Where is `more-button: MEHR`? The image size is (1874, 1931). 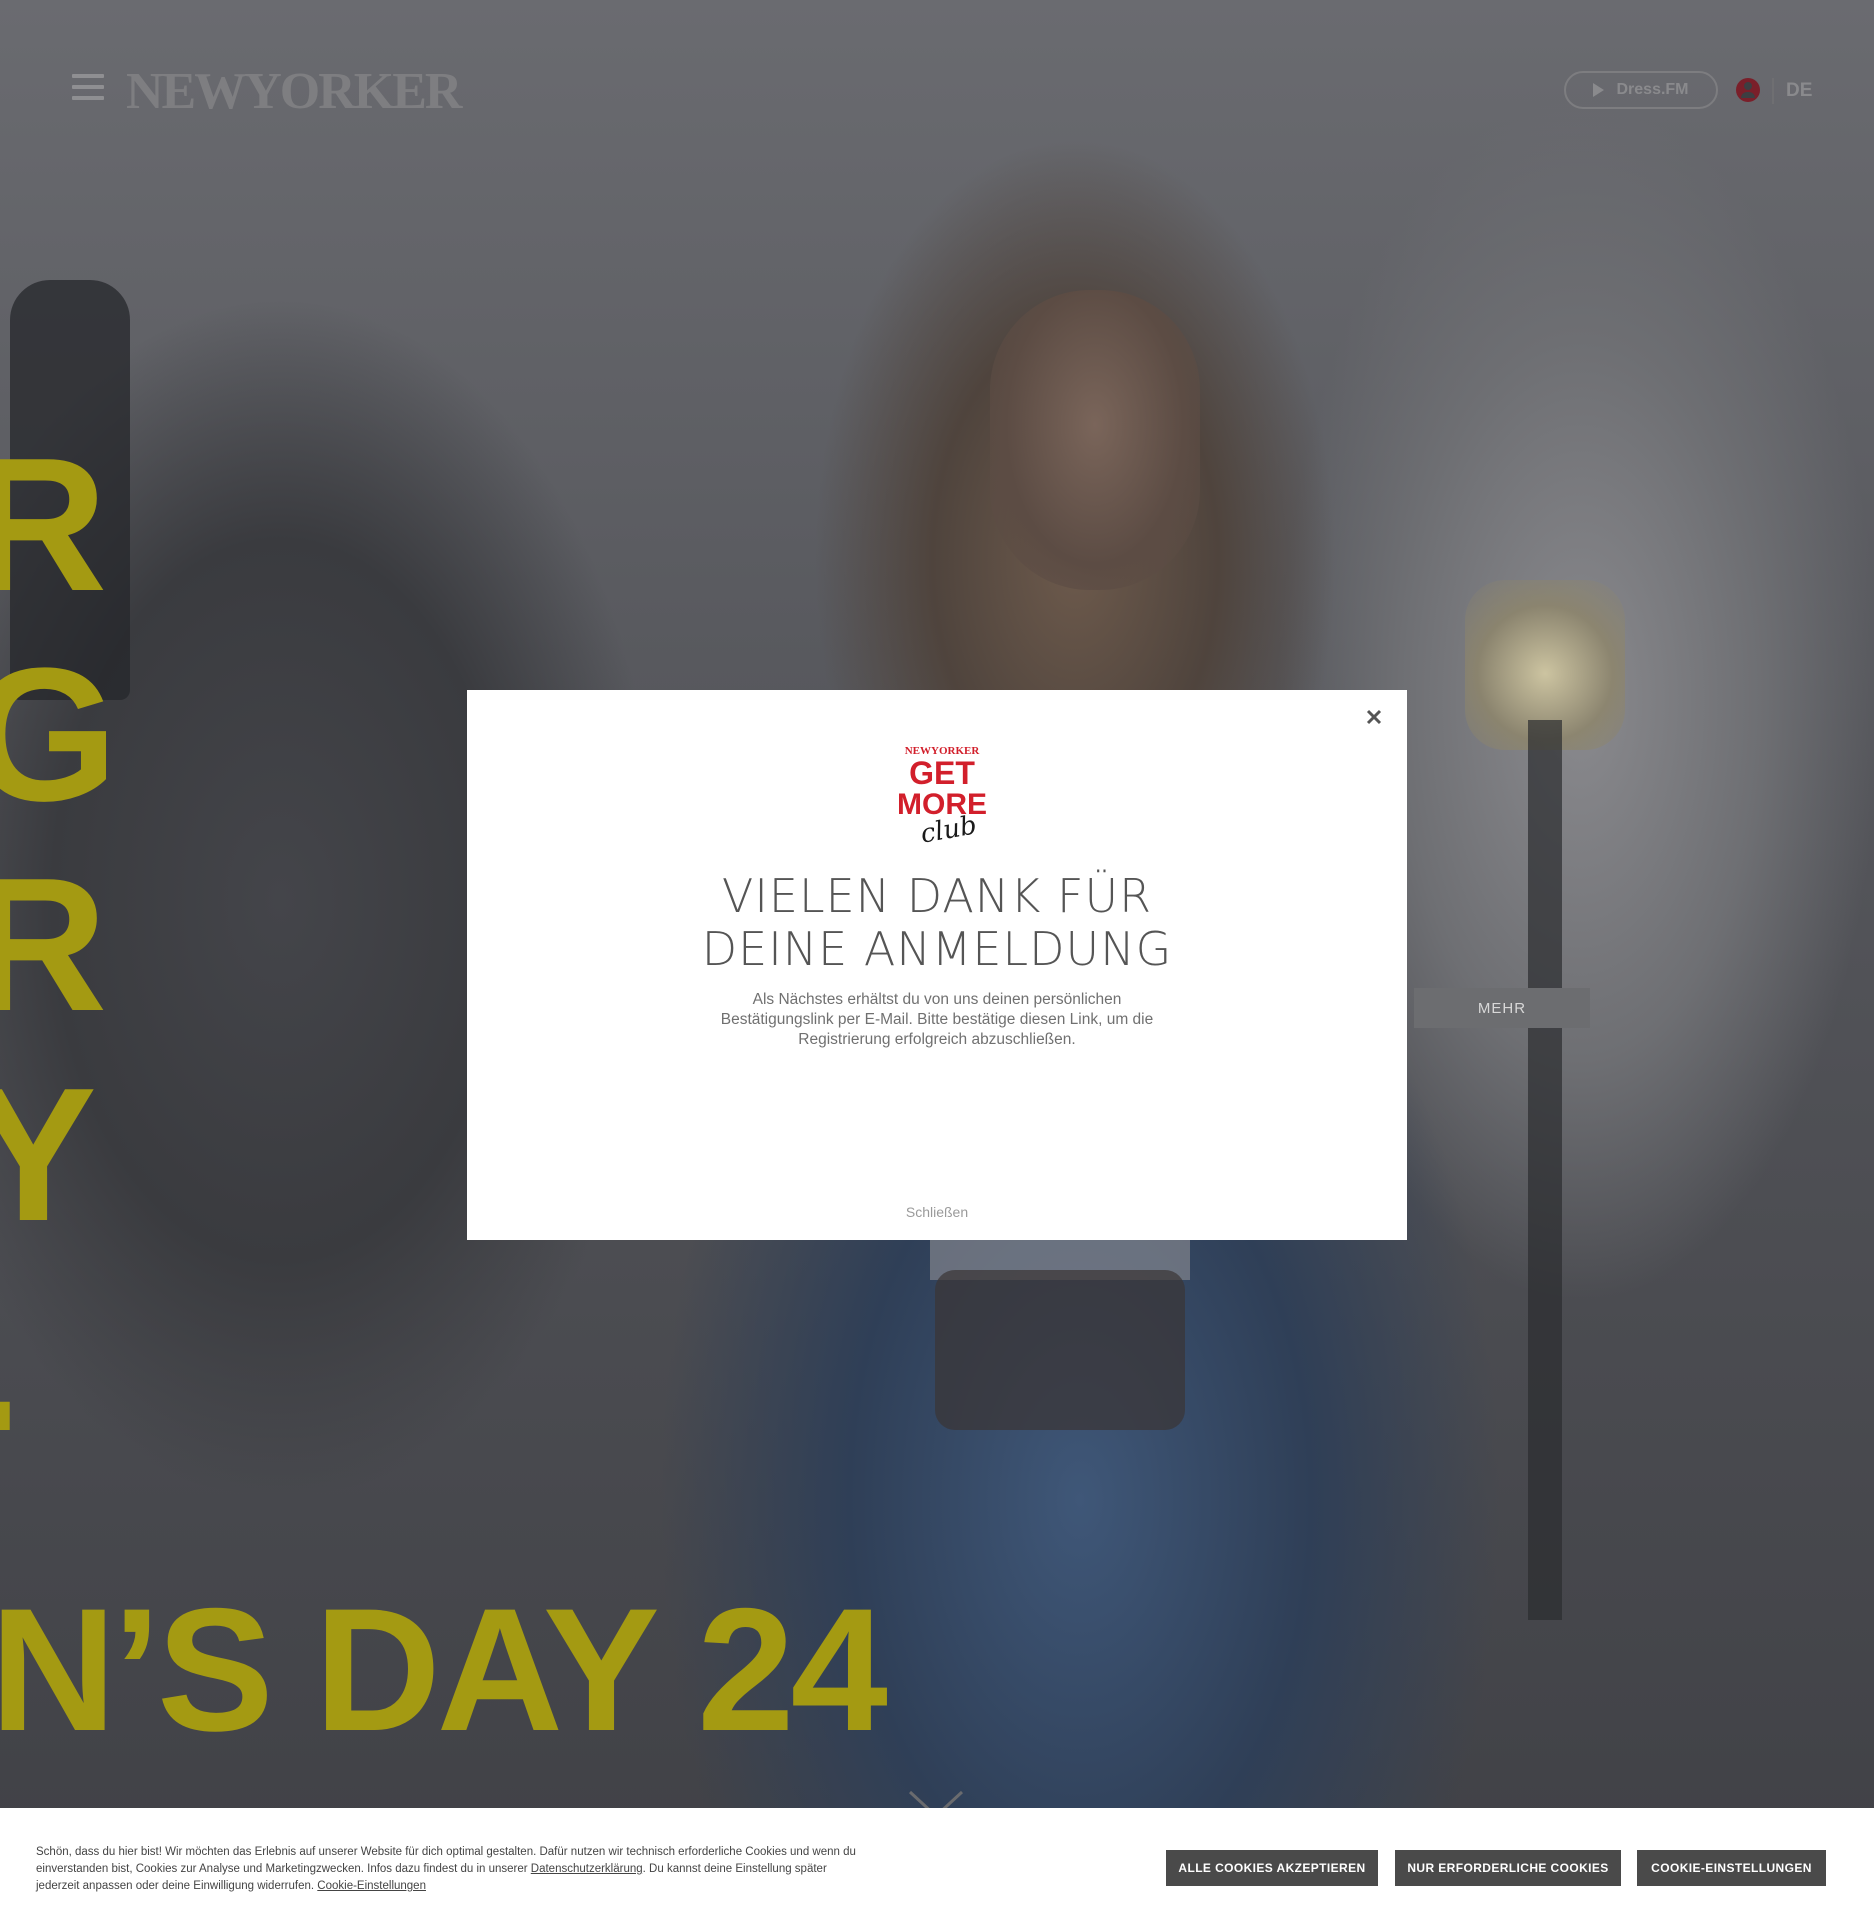 more-button: MEHR is located at coordinates (1502, 1008).